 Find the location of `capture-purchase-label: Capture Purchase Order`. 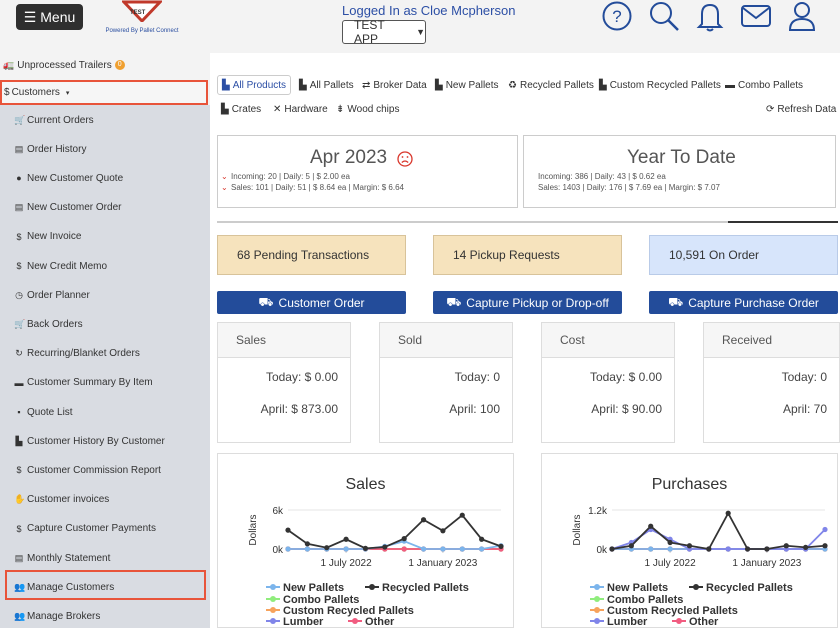

capture-purchase-label: Capture Purchase Order is located at coordinates (753, 302).